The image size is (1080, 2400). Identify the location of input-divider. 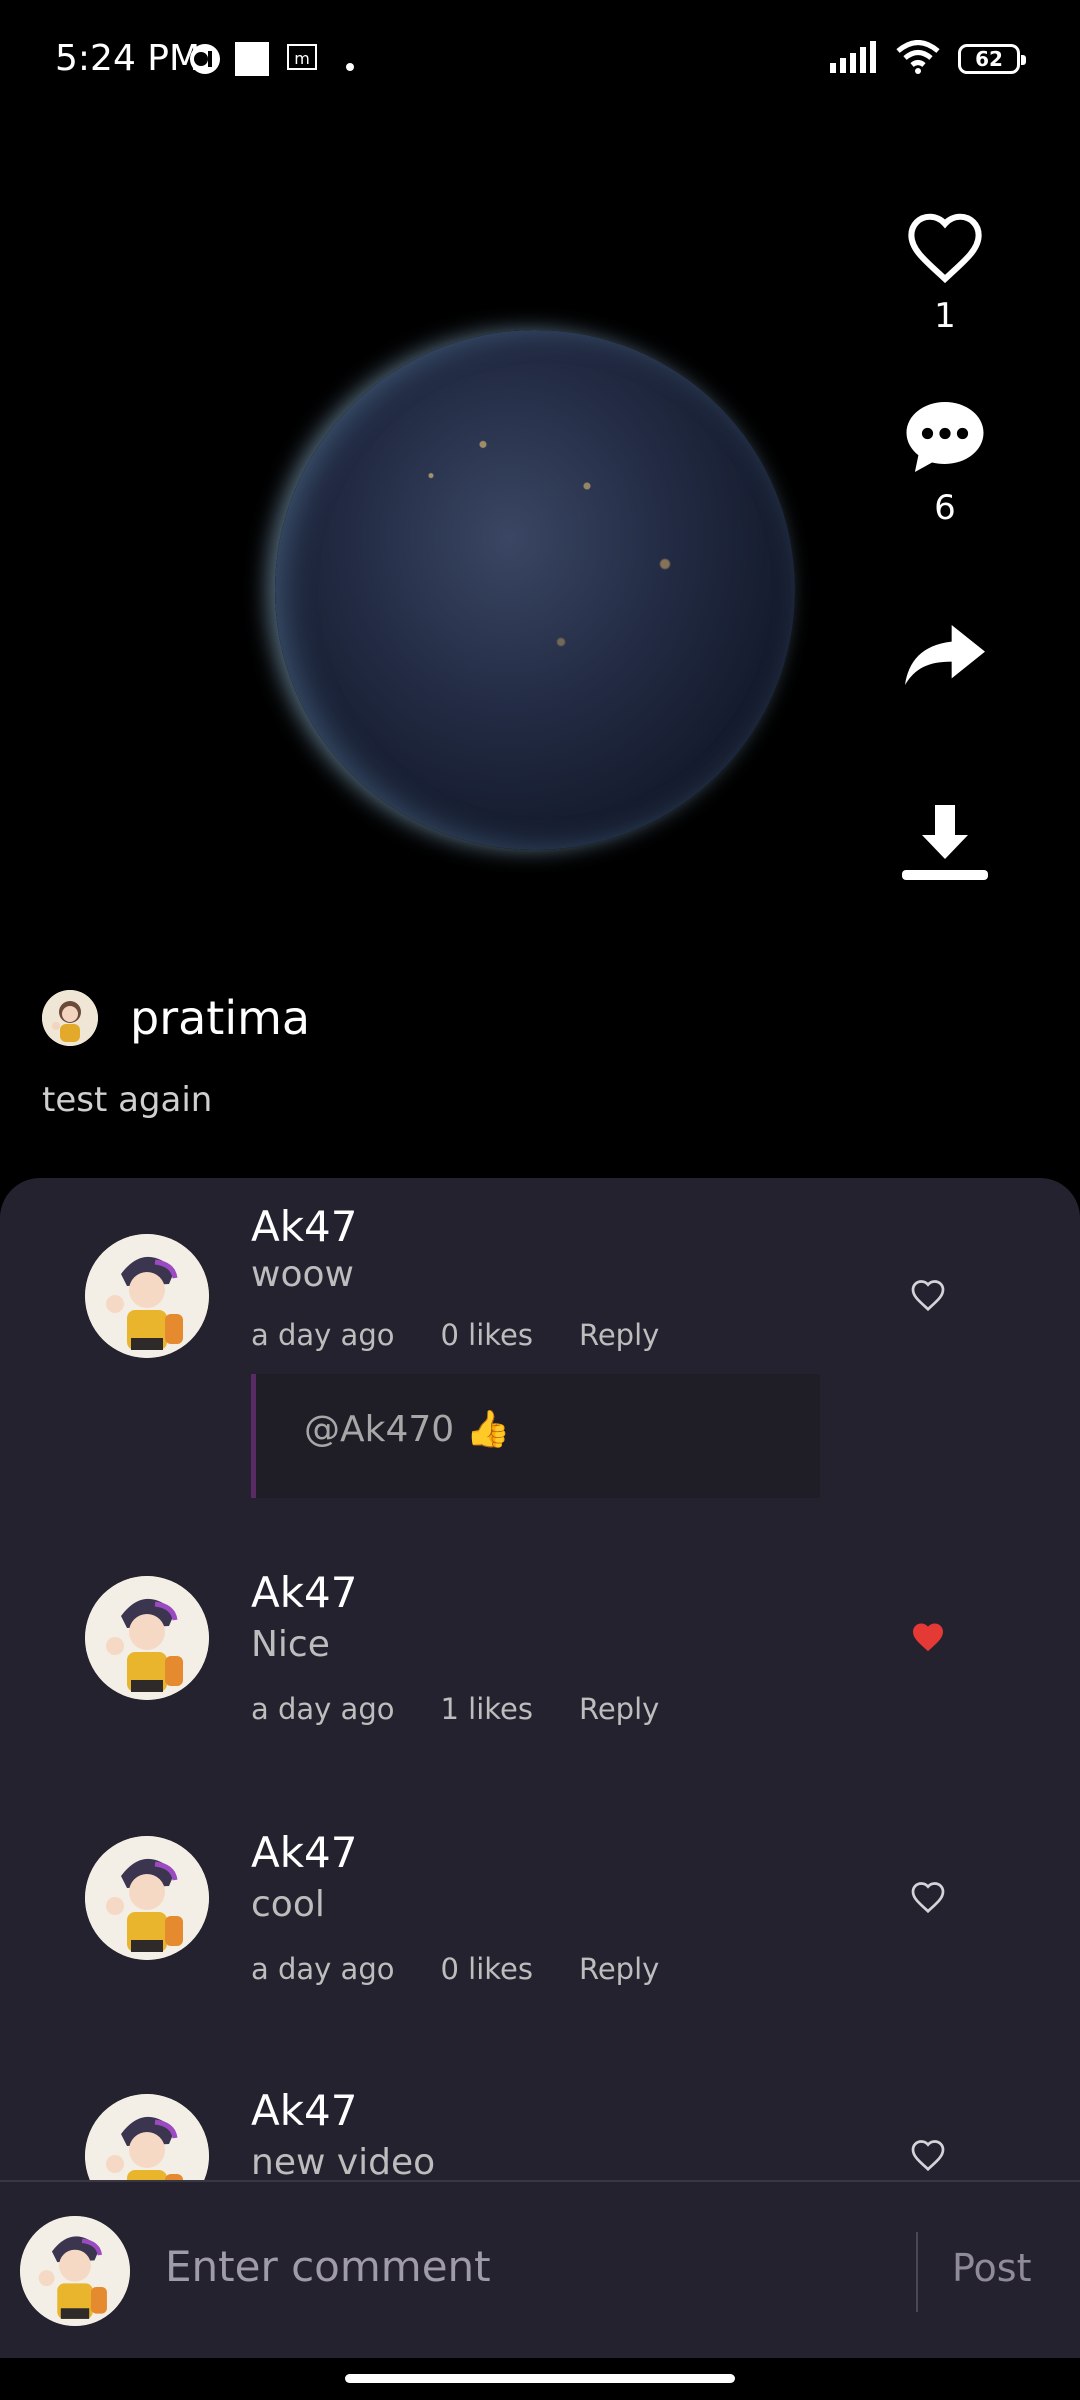
(917, 2272).